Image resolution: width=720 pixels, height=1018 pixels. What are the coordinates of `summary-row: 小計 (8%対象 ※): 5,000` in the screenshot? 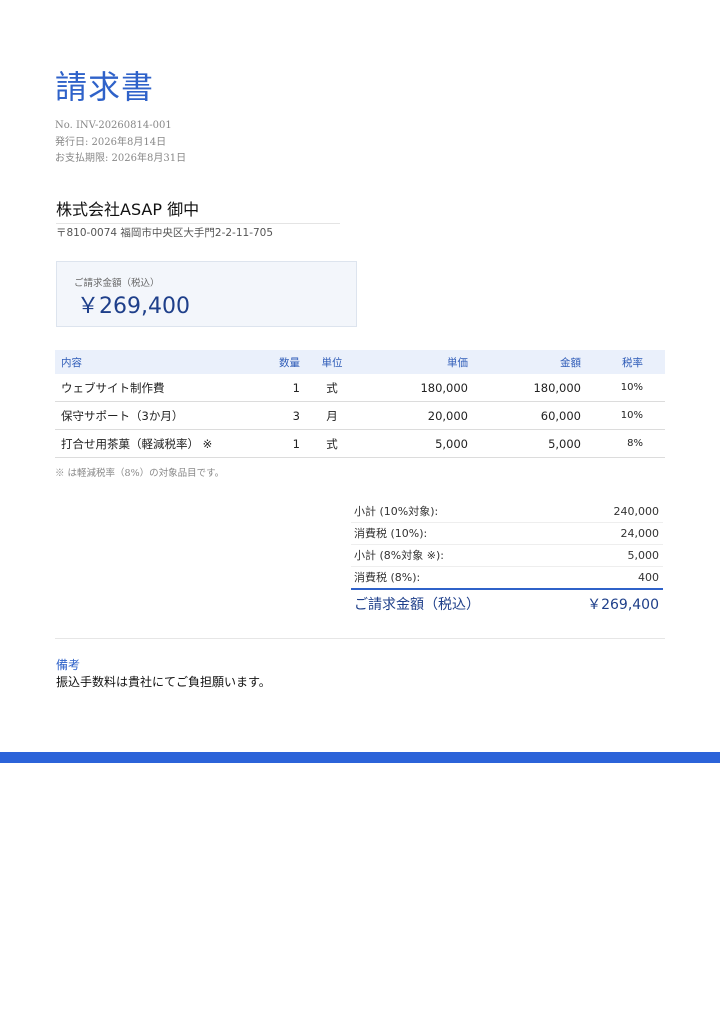 It's located at (507, 556).